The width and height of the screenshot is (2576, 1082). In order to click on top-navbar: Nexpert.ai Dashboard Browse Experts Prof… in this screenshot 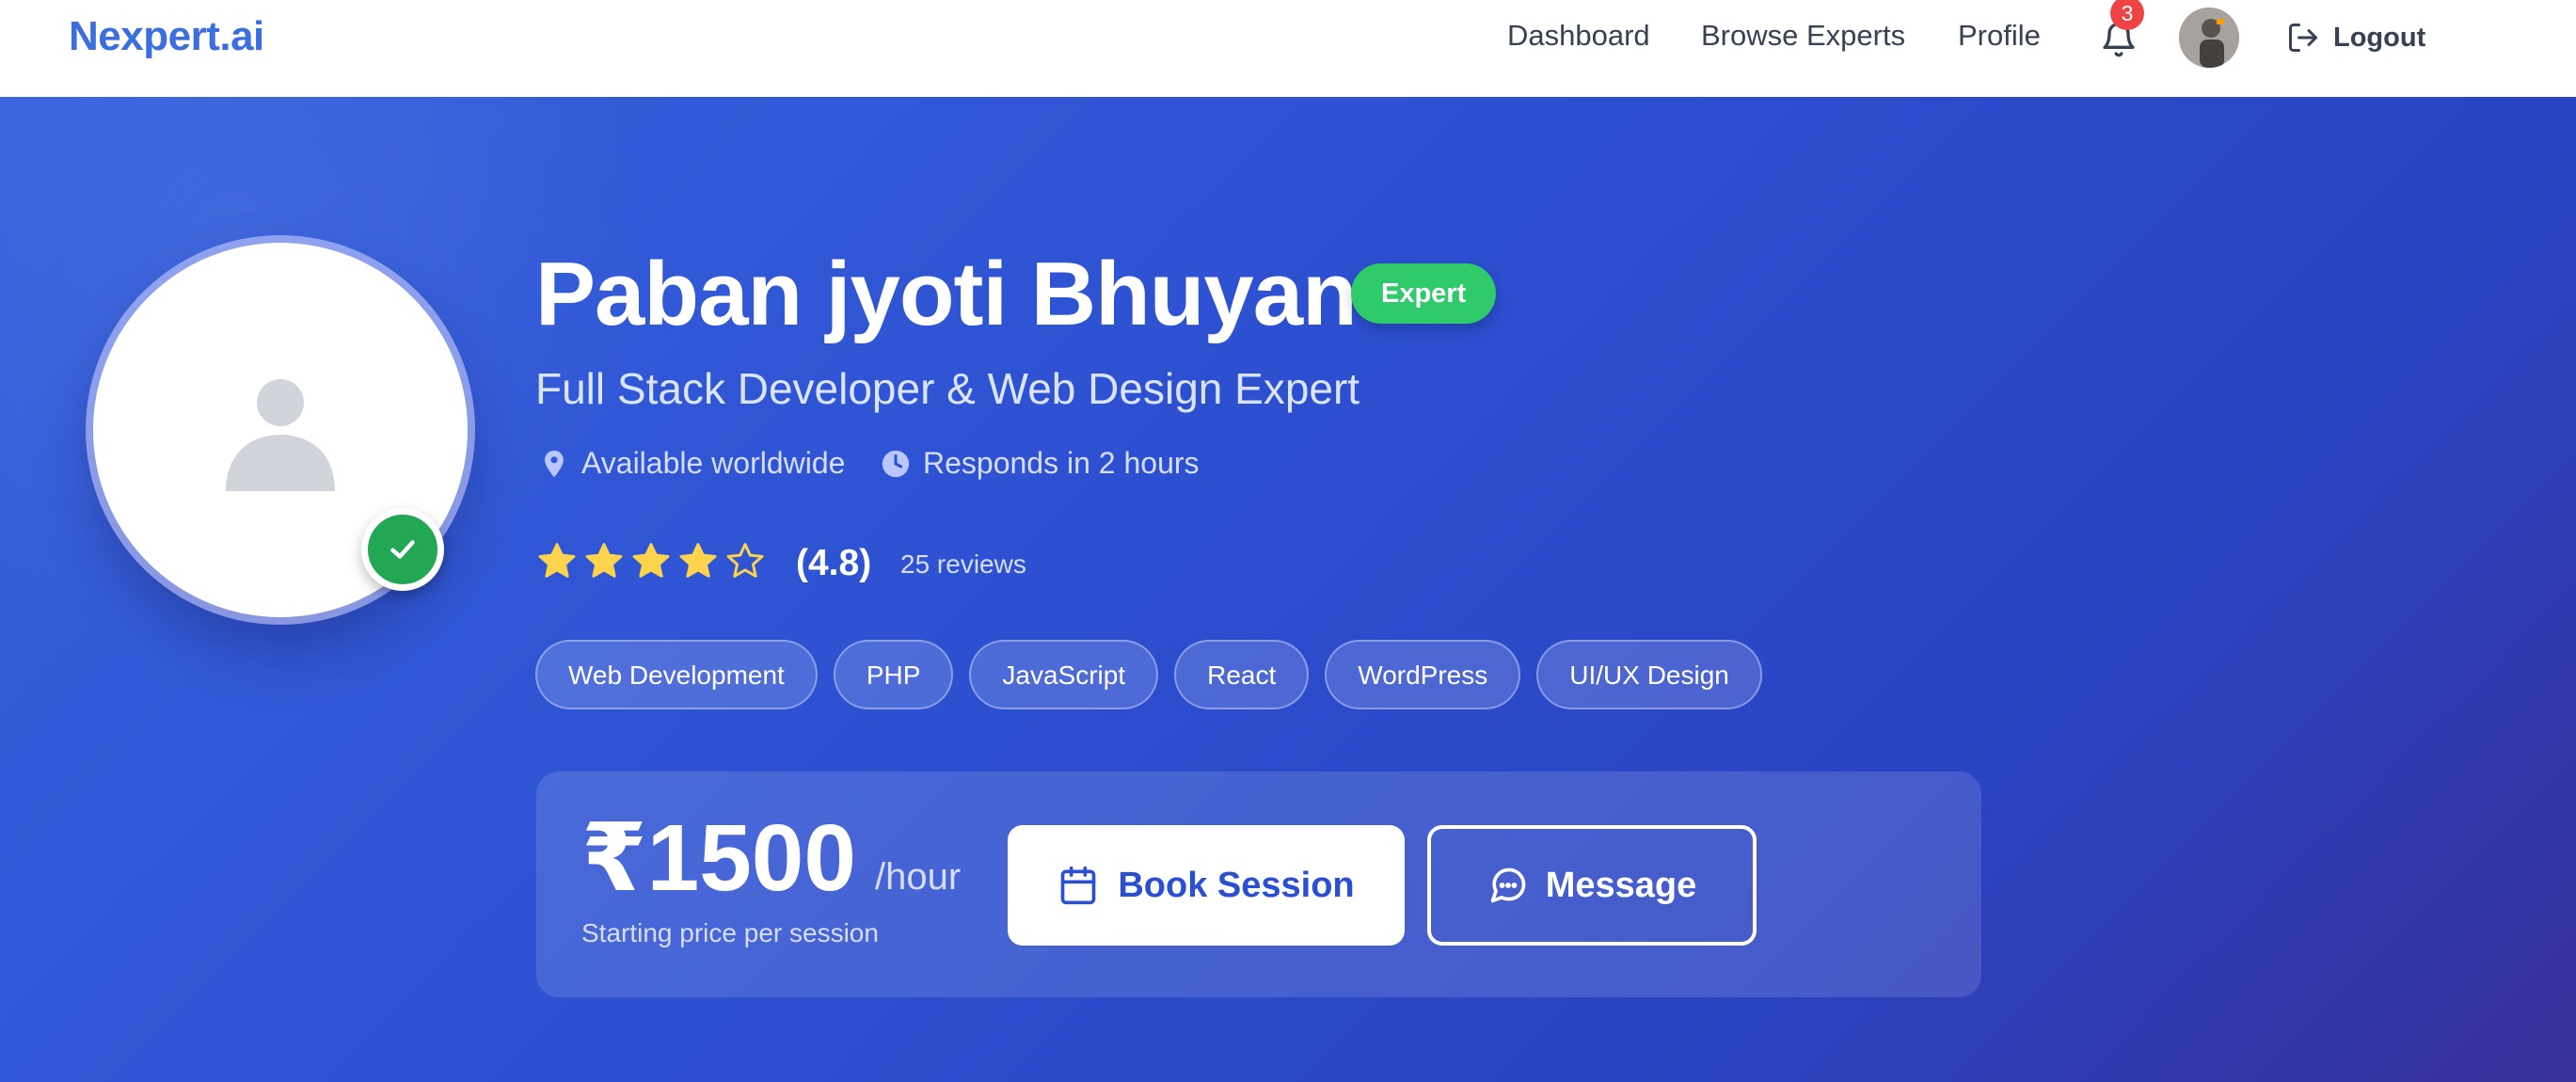, I will do `click(1288, 48)`.